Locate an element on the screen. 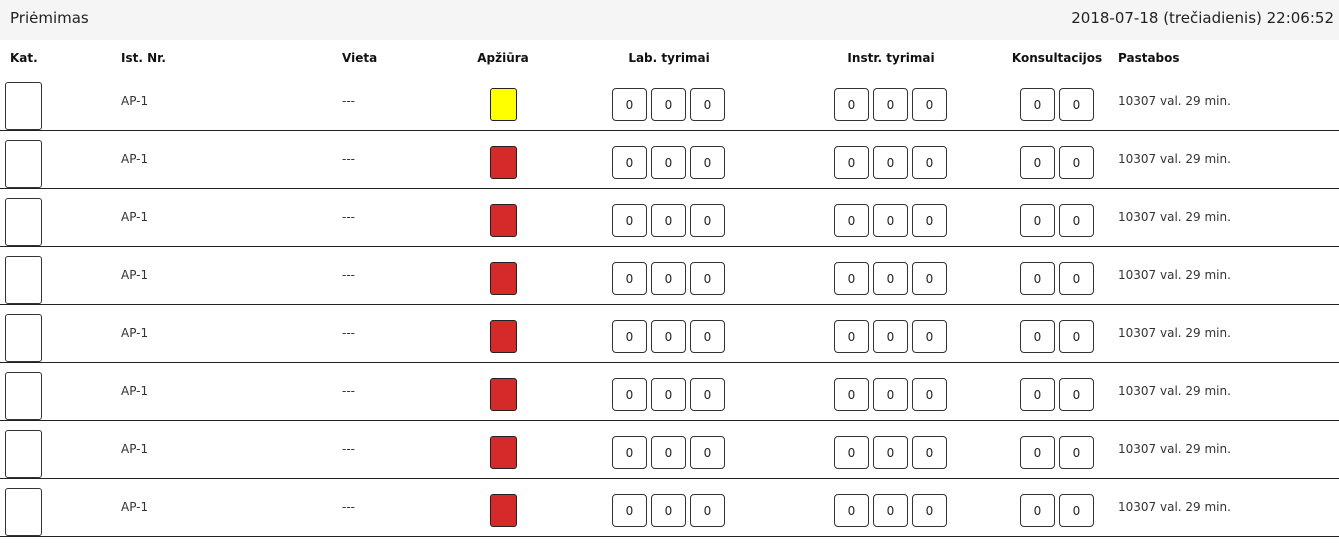 The width and height of the screenshot is (1339, 544). pastabos-cell: 10307 val. 29 min. is located at coordinates (1174, 449).